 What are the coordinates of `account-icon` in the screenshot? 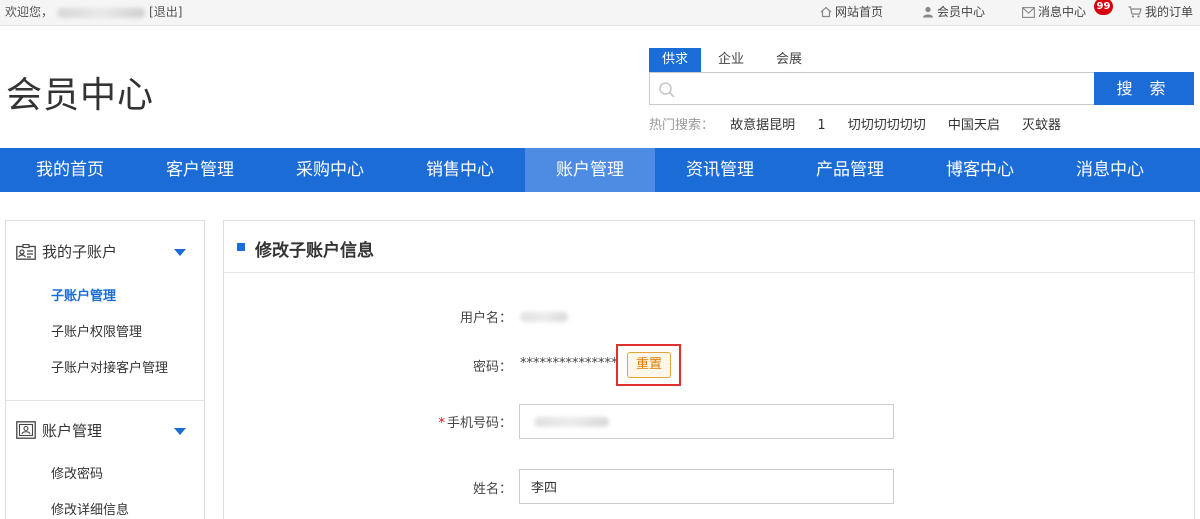 It's located at (26, 430).